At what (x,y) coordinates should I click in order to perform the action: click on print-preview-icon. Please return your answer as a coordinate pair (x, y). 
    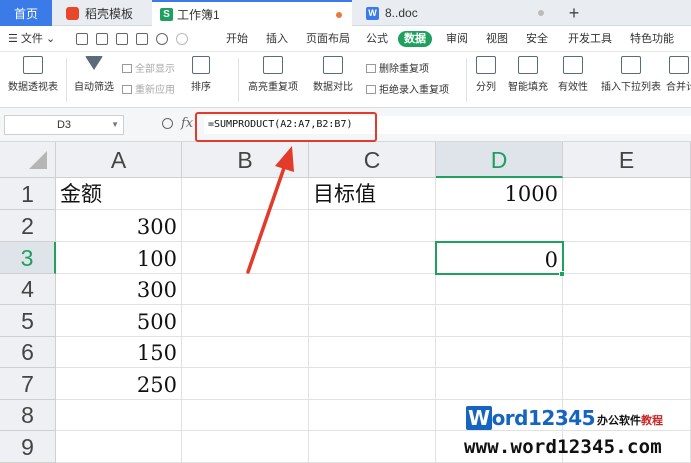
    Looking at the image, I should click on (142, 39).